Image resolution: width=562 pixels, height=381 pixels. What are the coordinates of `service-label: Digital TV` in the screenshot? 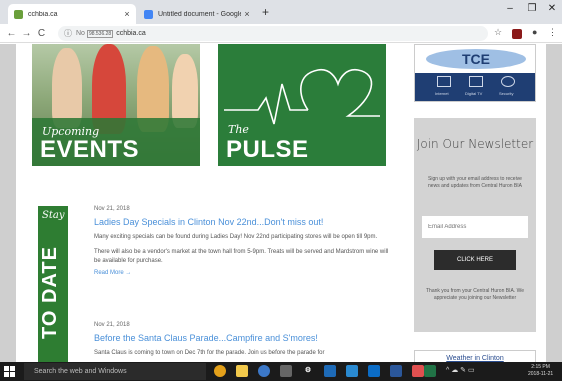 It's located at (474, 93).